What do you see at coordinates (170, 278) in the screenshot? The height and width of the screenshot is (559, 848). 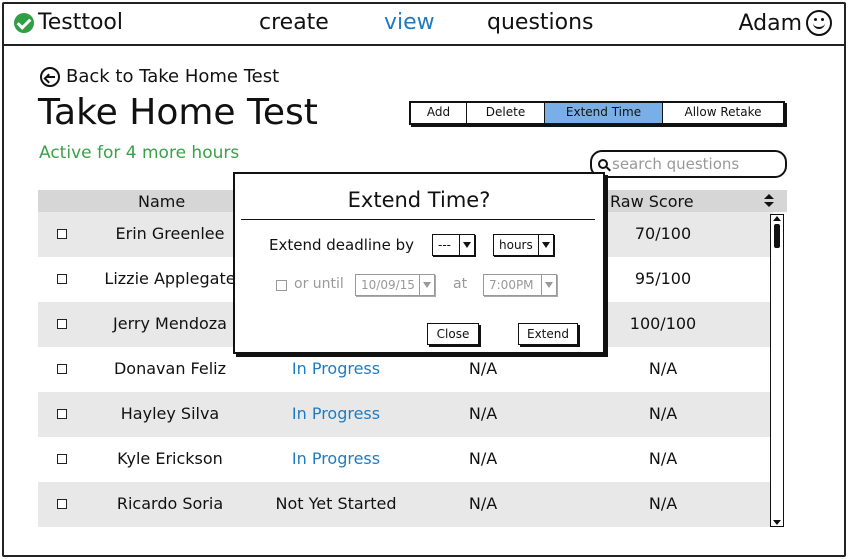 I see `student-name: Lizzie Applegate` at bounding box center [170, 278].